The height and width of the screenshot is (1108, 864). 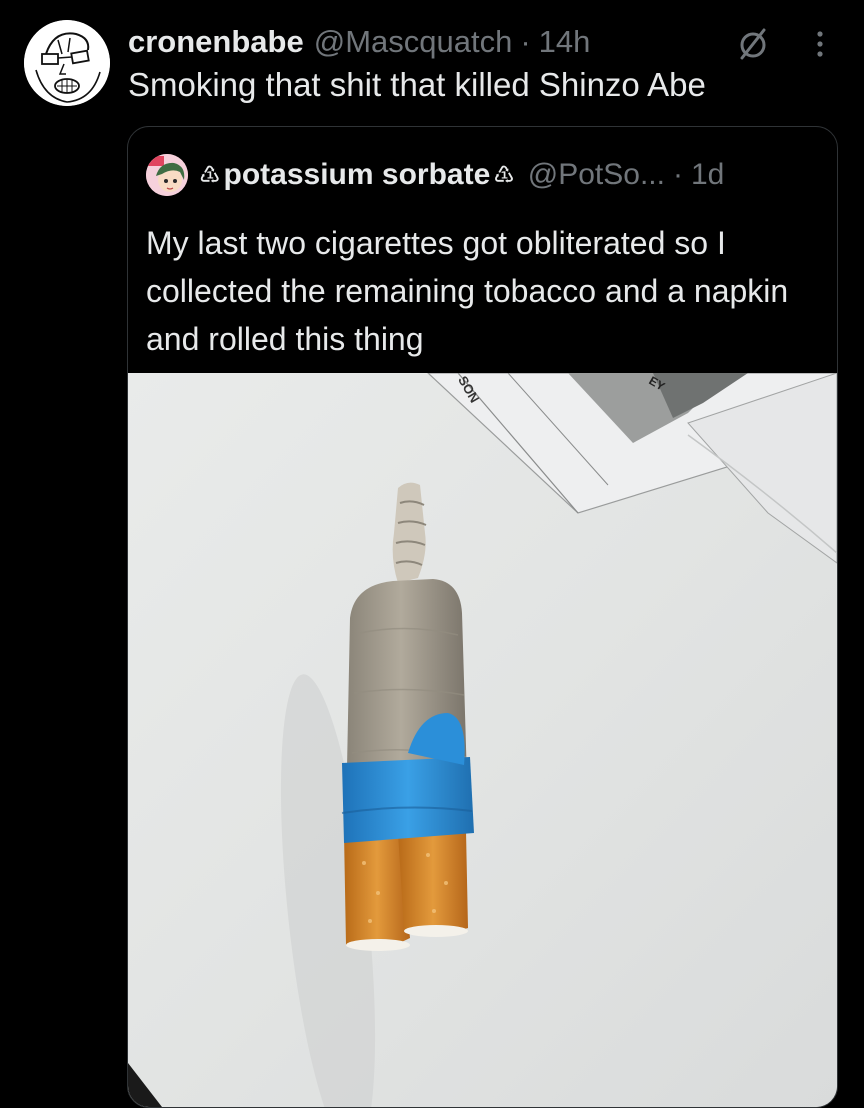 I want to click on grok-icon, so click(x=753, y=44).